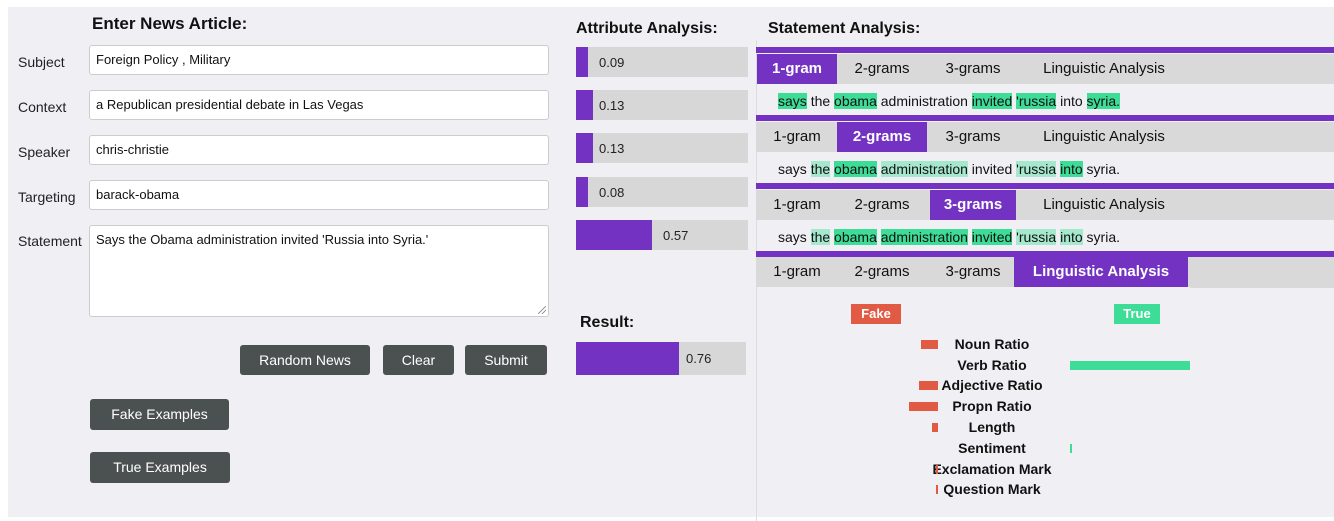 The image size is (1334, 521). I want to click on targeting-label: Targeting, so click(47, 197).